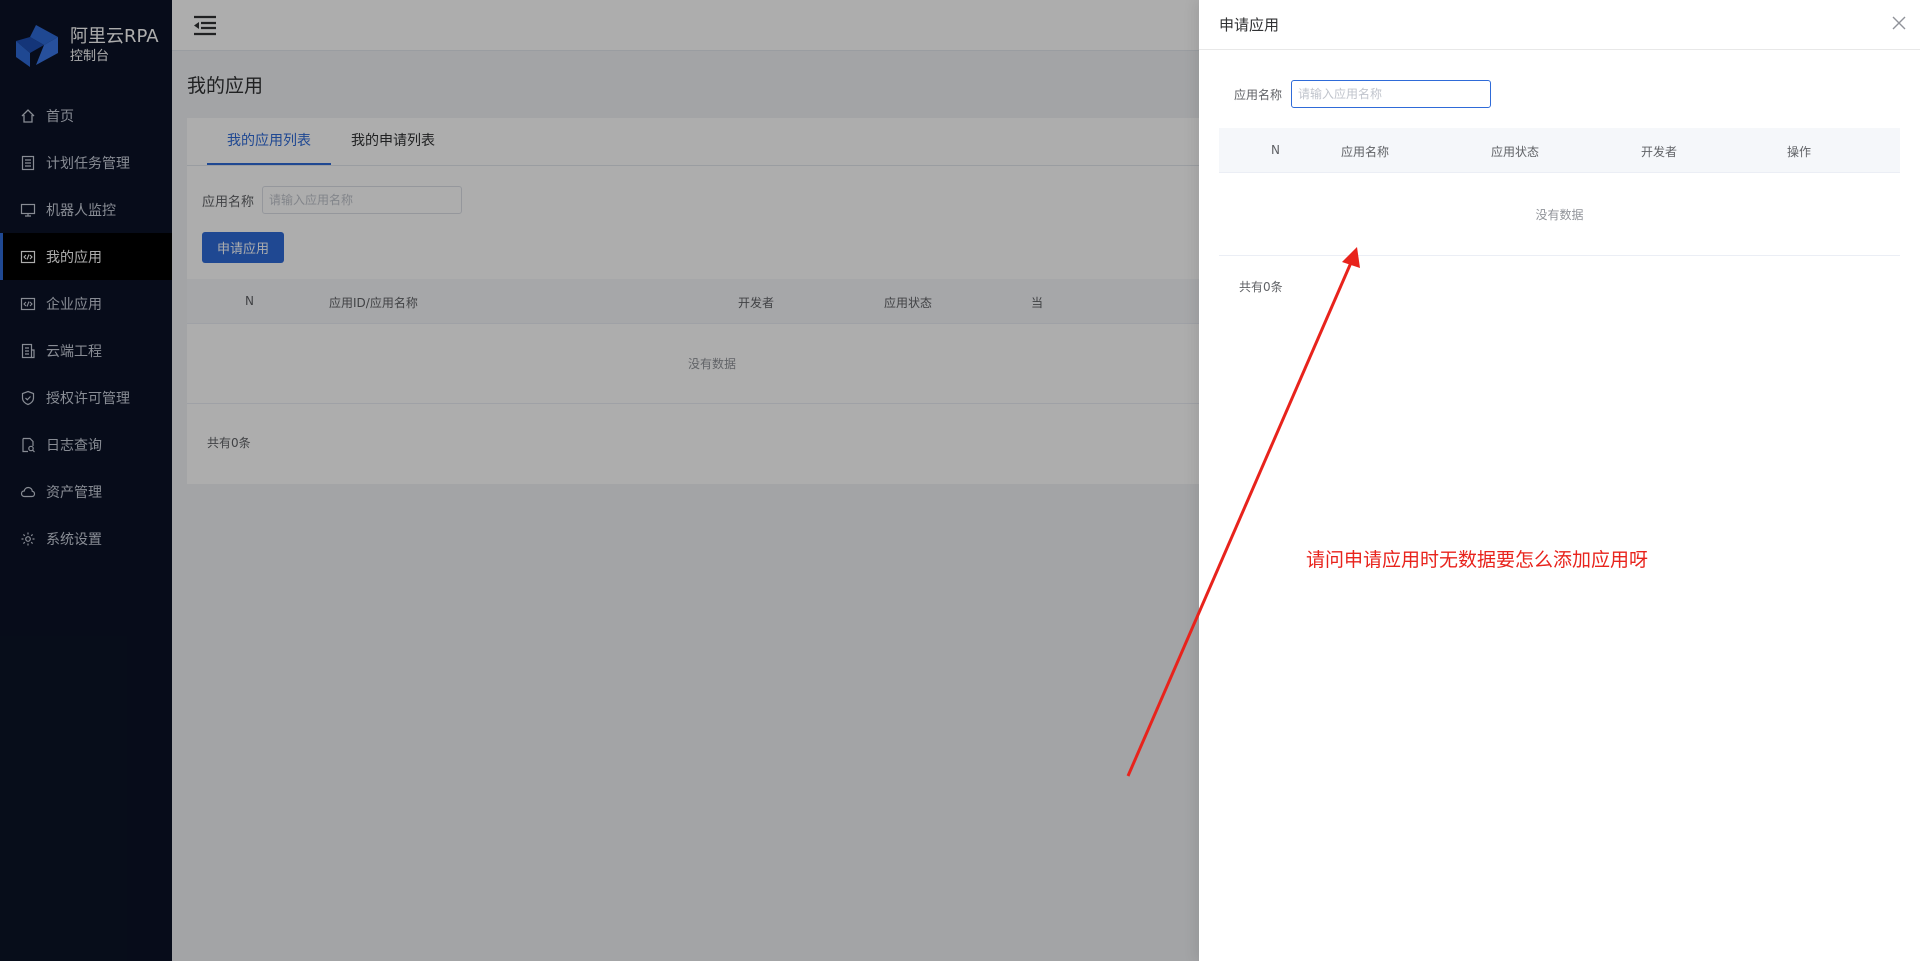  Describe the element at coordinates (1258, 94) in the screenshot. I see `drawer-app-name-label: 应用名称` at that location.